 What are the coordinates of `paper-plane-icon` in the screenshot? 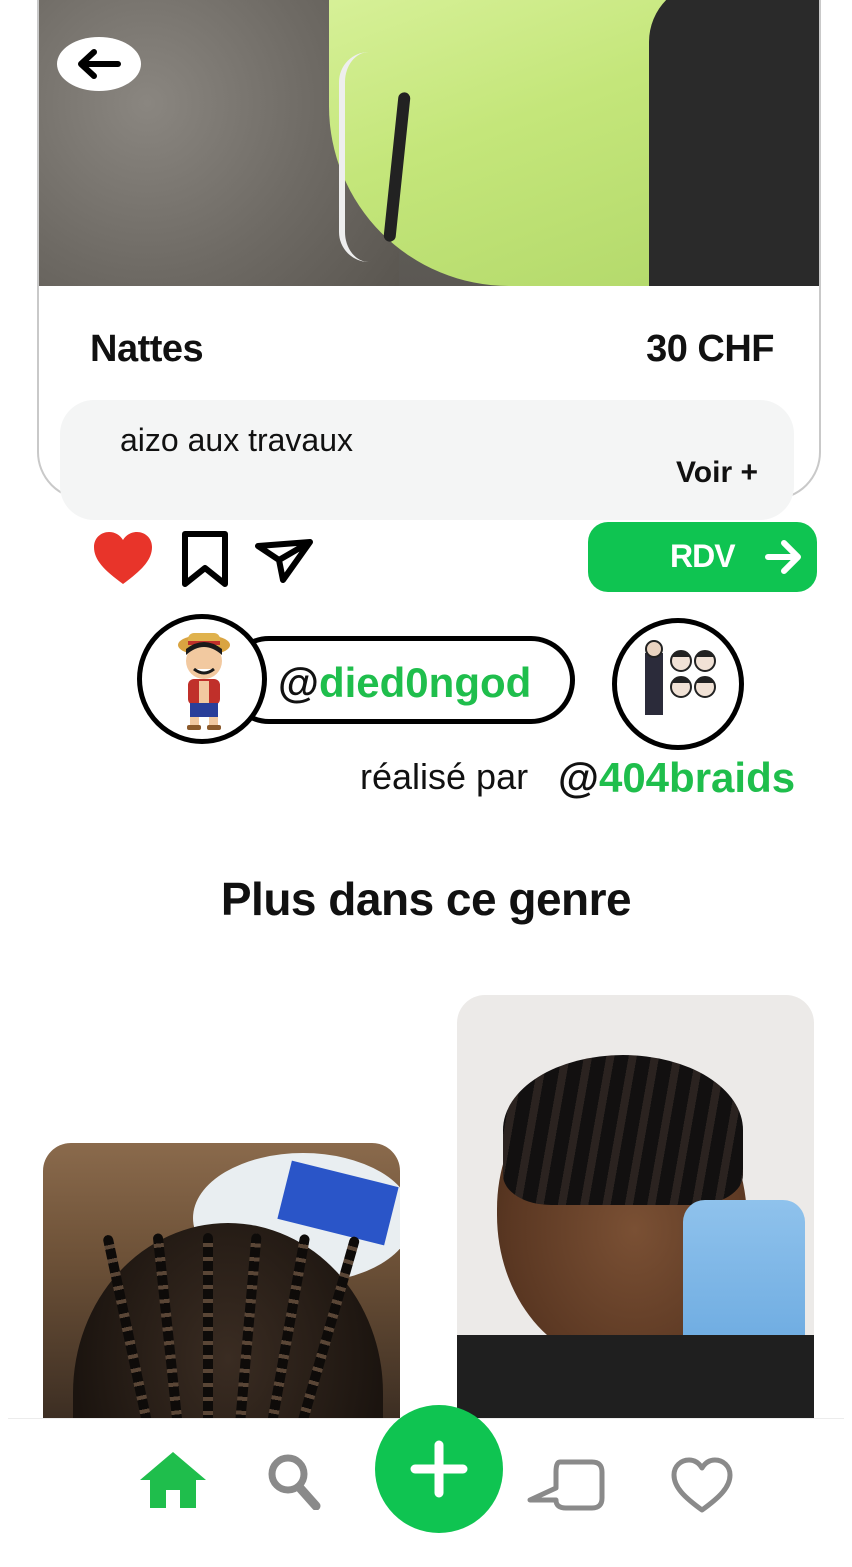 It's located at (284, 561).